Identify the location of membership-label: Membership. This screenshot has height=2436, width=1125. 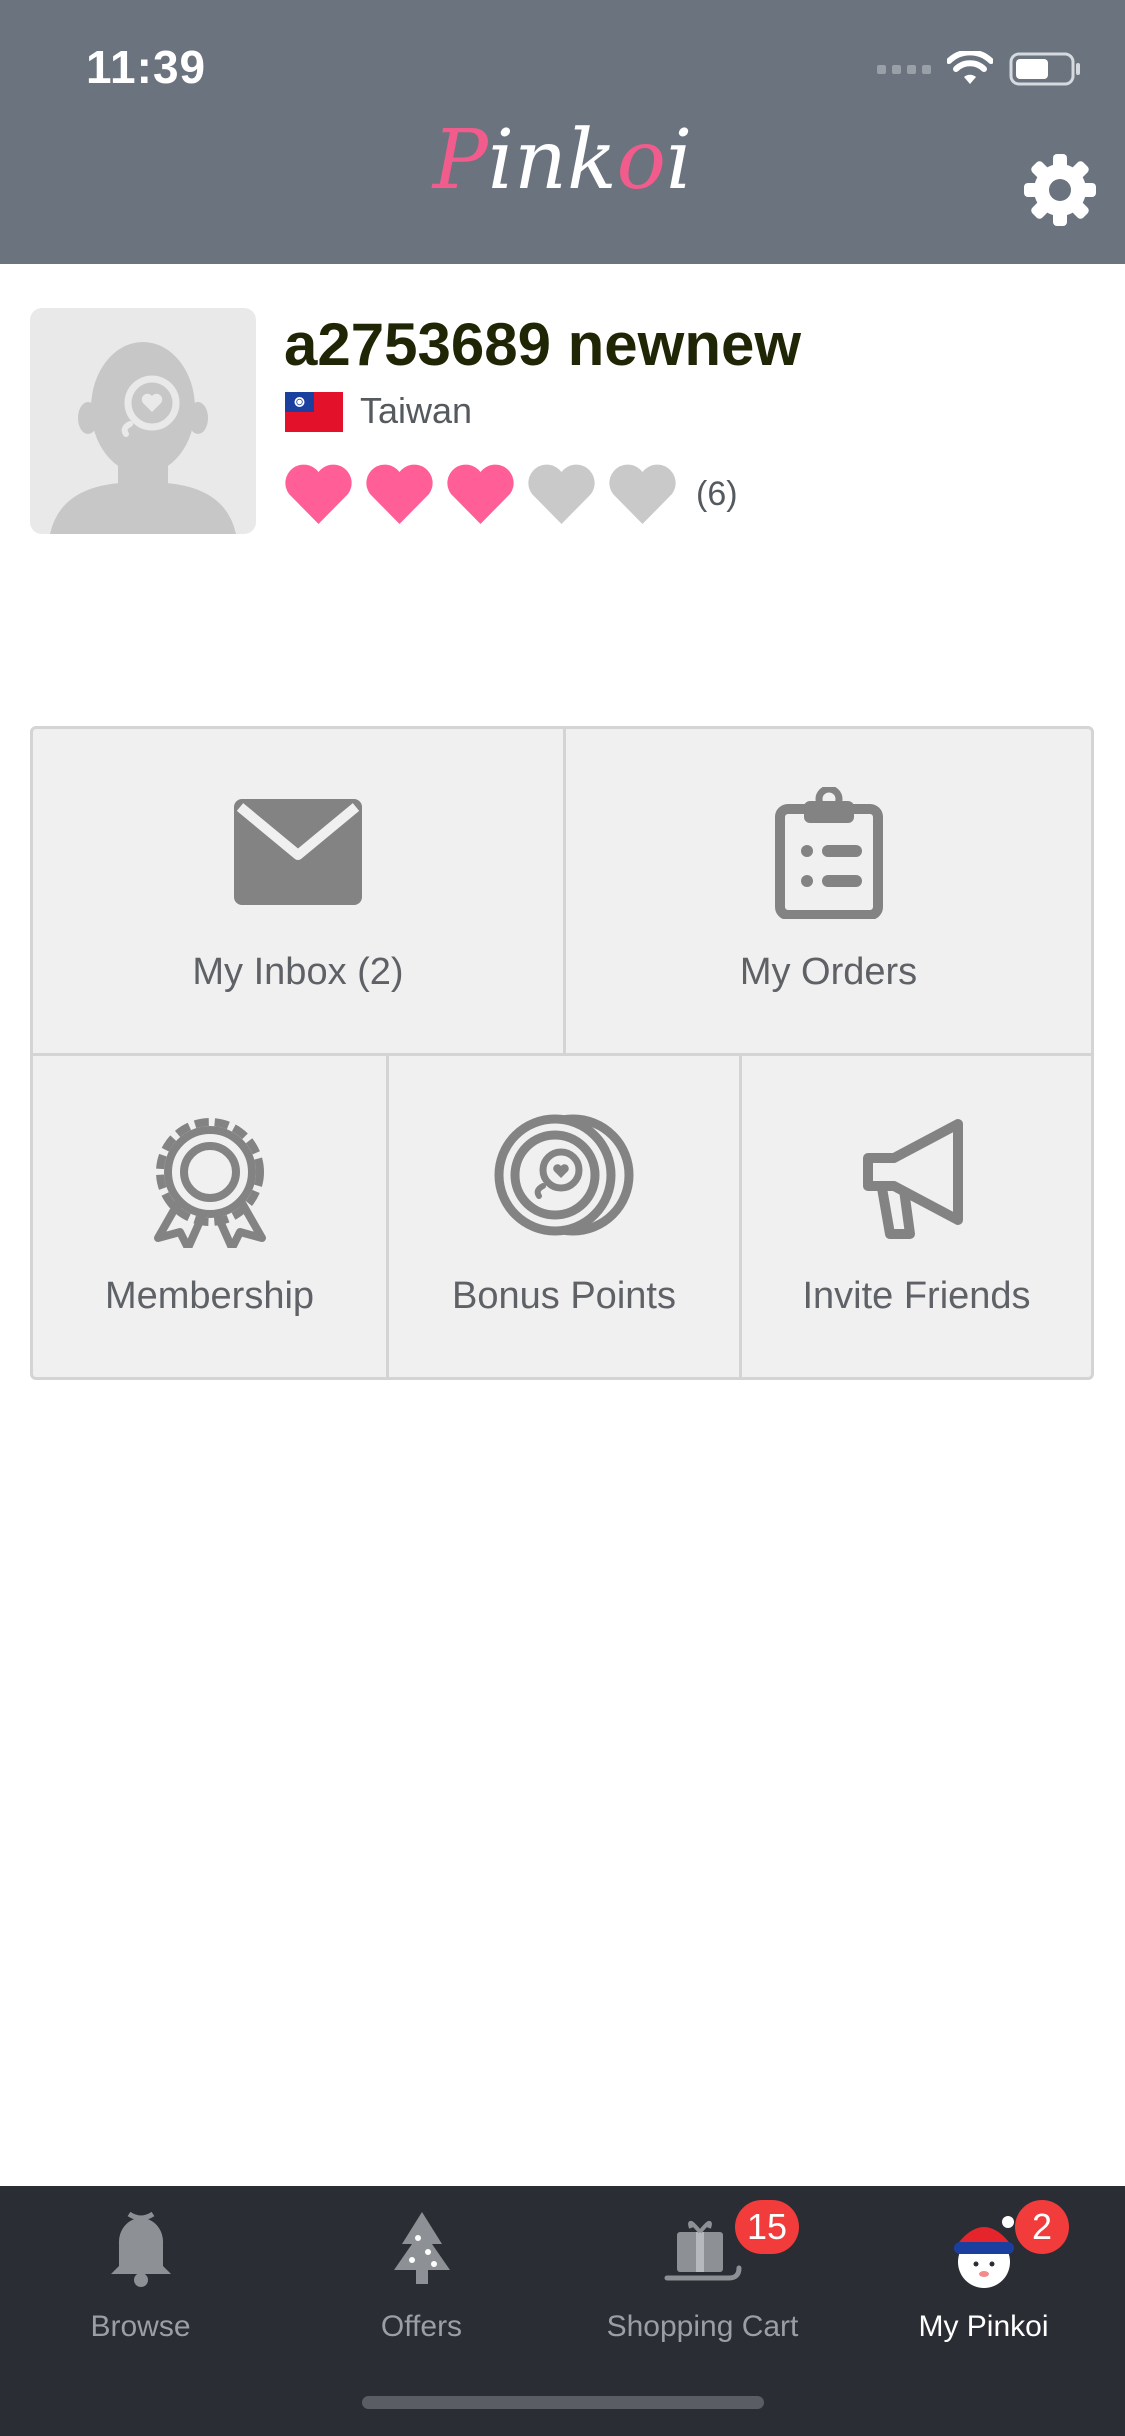
(209, 1296).